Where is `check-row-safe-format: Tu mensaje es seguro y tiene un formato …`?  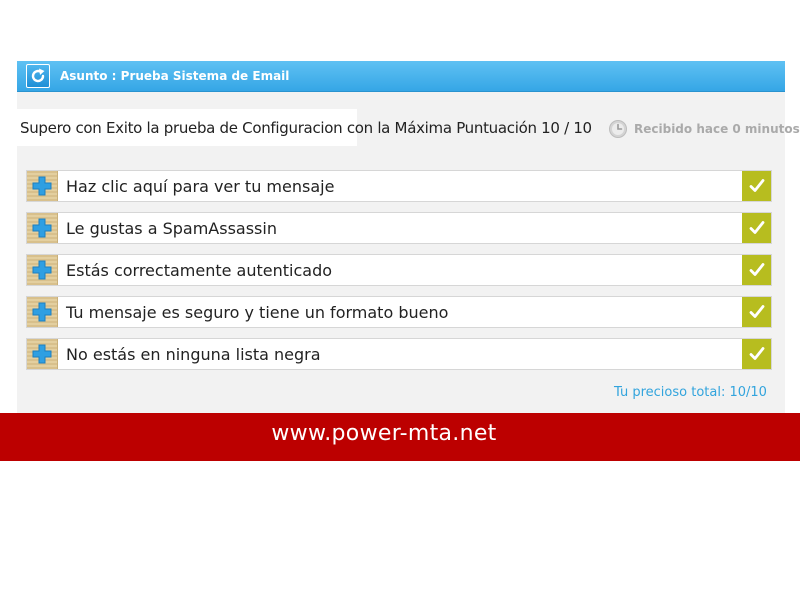
check-row-safe-format: Tu mensaje es seguro y tiene un formato … is located at coordinates (399, 312).